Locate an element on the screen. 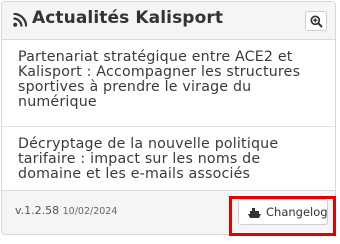  version-number: v.1.2.58 is located at coordinates (37, 210).